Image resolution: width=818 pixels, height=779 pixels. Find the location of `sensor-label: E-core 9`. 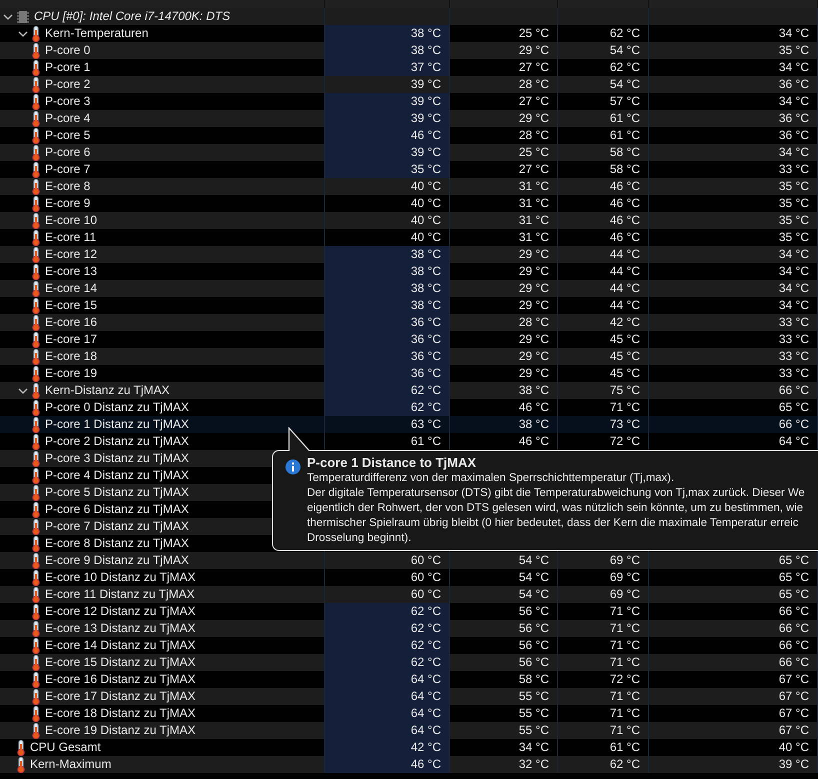

sensor-label: E-core 9 is located at coordinates (67, 203).